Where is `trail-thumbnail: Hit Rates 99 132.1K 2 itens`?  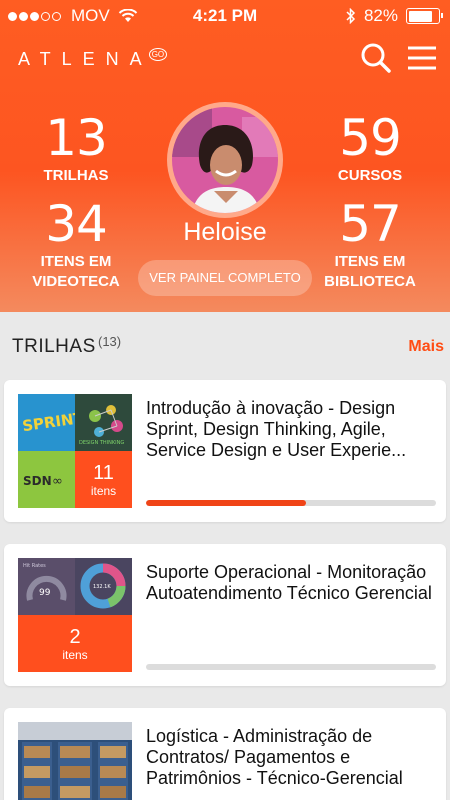
trail-thumbnail: Hit Rates 99 132.1K 2 itens is located at coordinates (75, 615).